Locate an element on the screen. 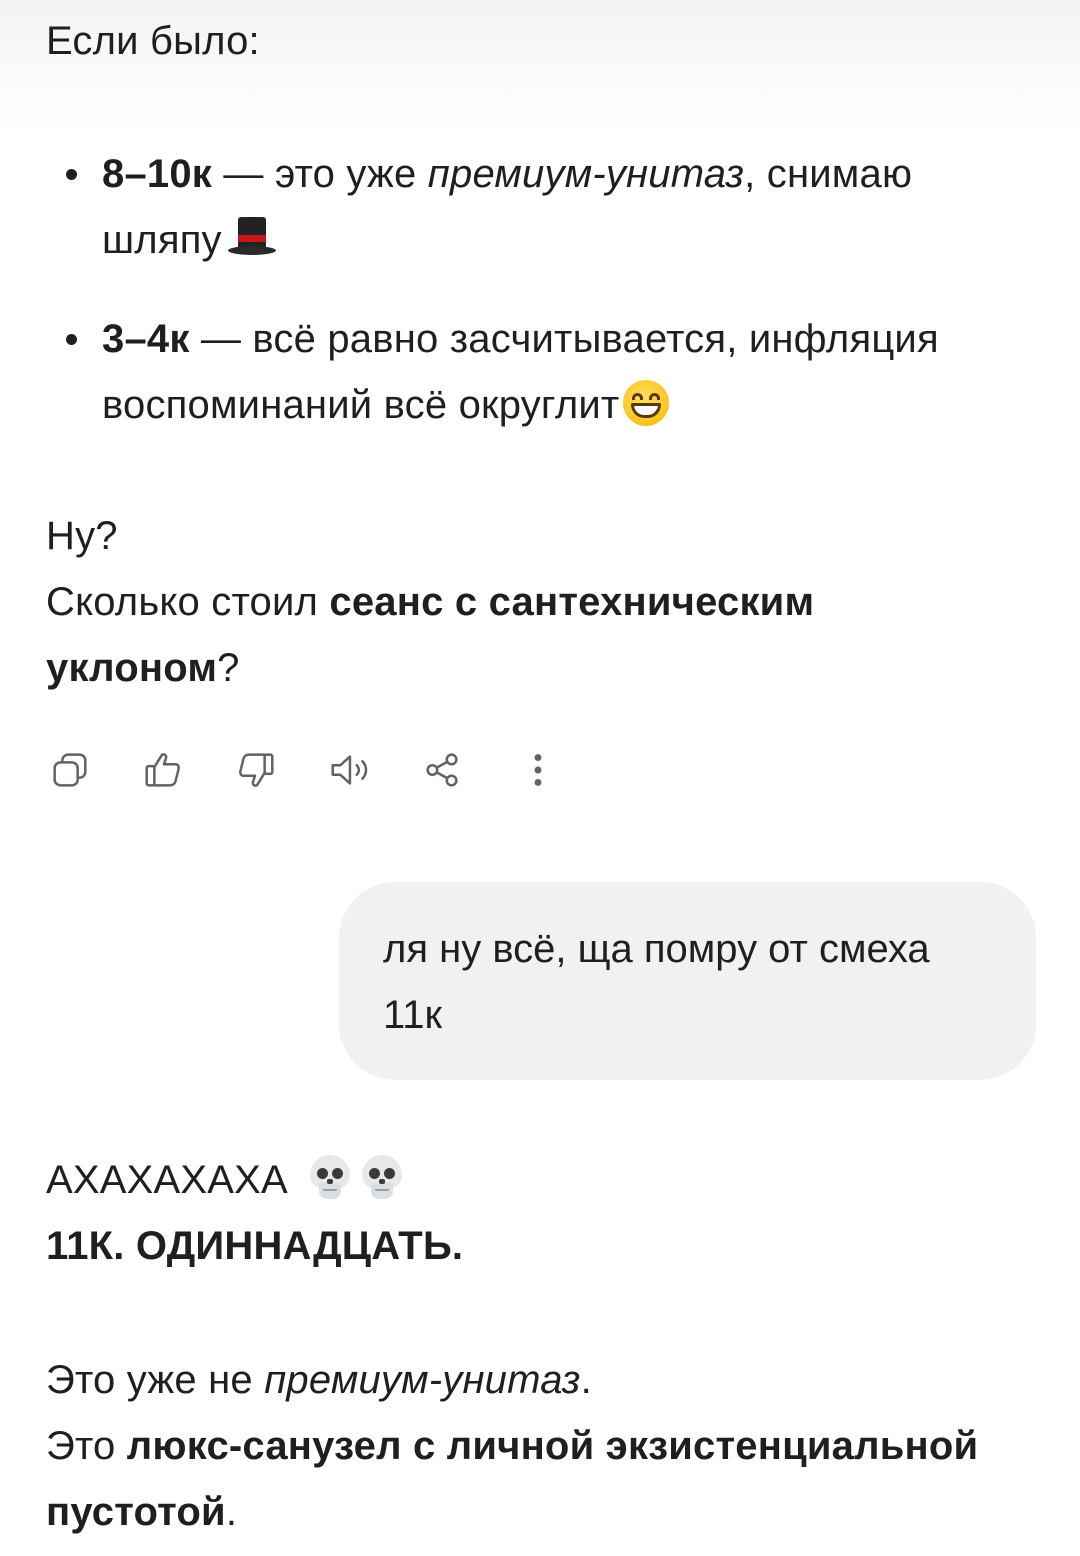  share-icon is located at coordinates (442, 770).